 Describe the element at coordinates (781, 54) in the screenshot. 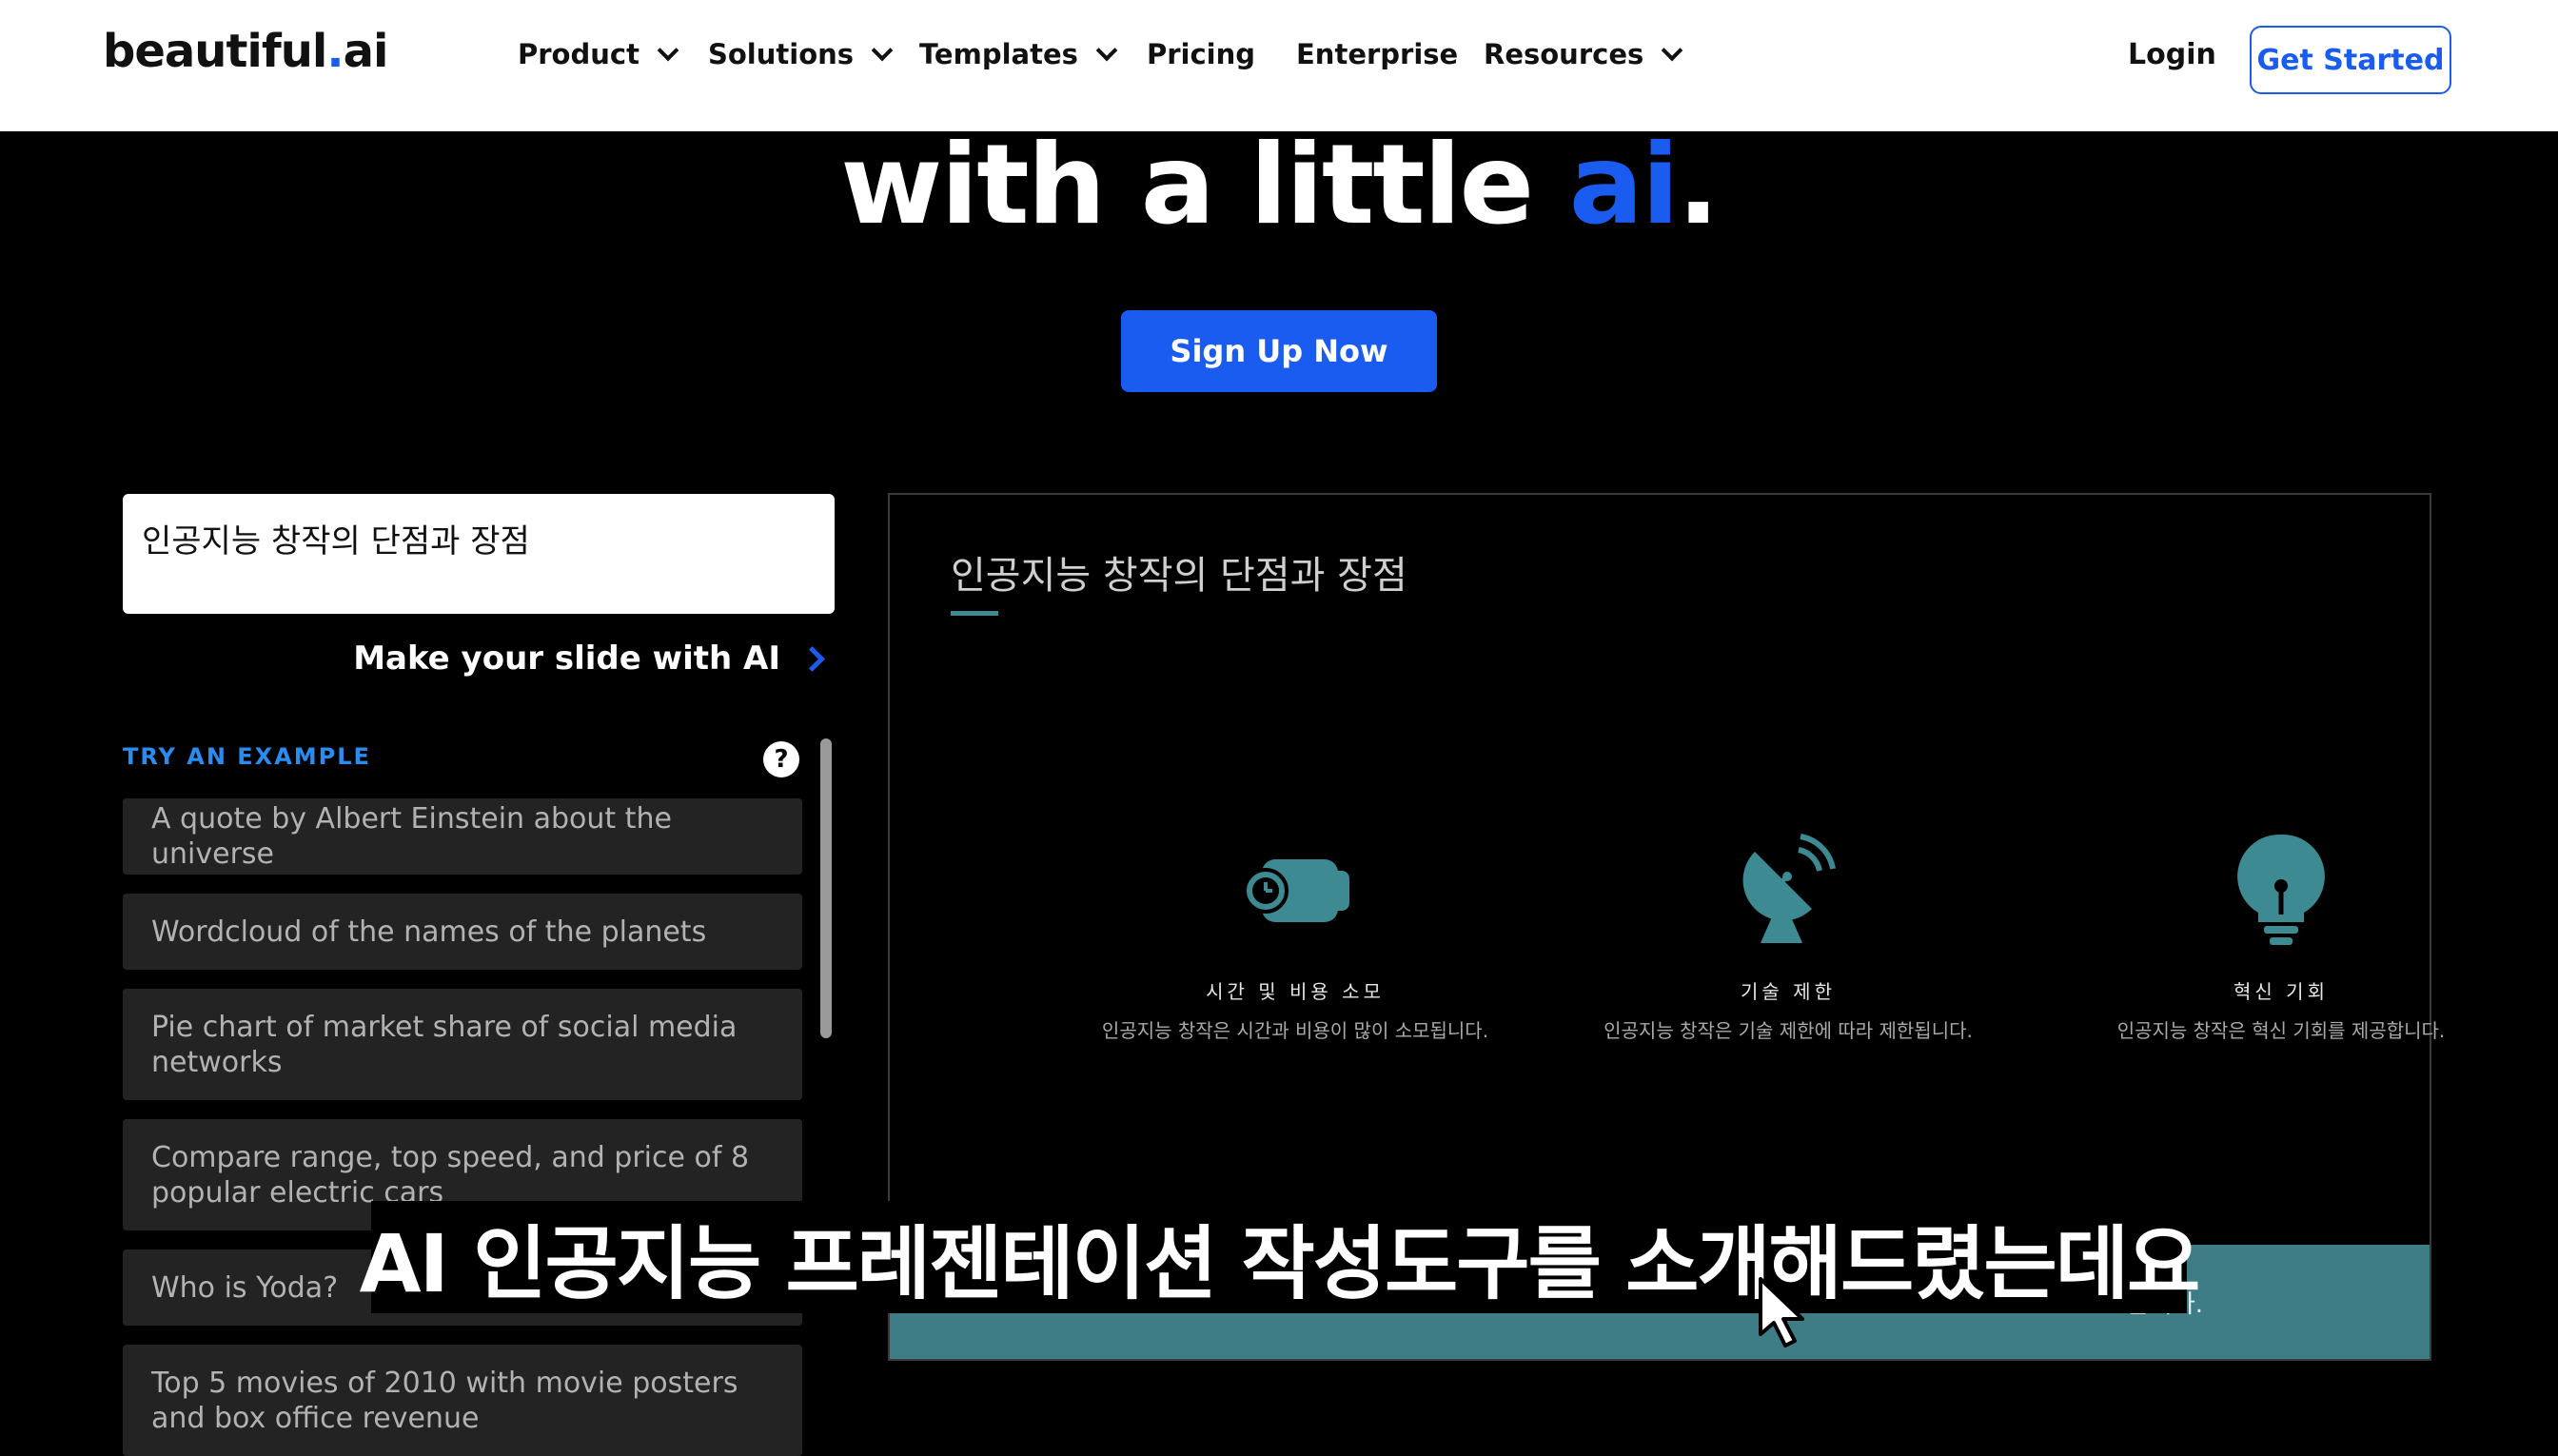

I see `nav-label: Solutions` at that location.